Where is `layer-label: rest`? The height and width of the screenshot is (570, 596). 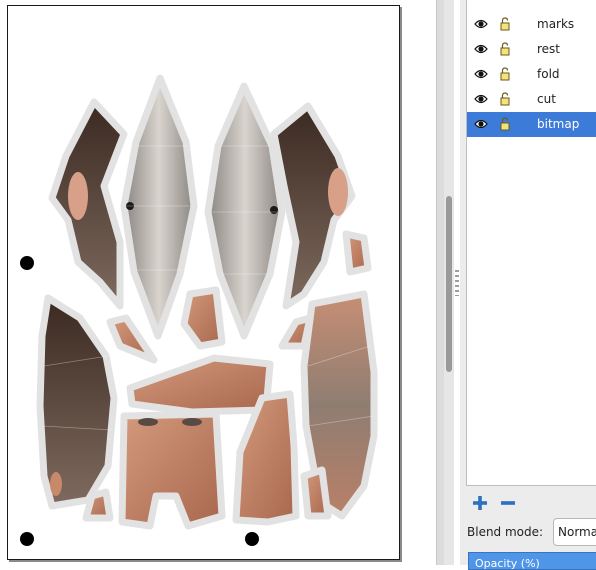 layer-label: rest is located at coordinates (549, 49).